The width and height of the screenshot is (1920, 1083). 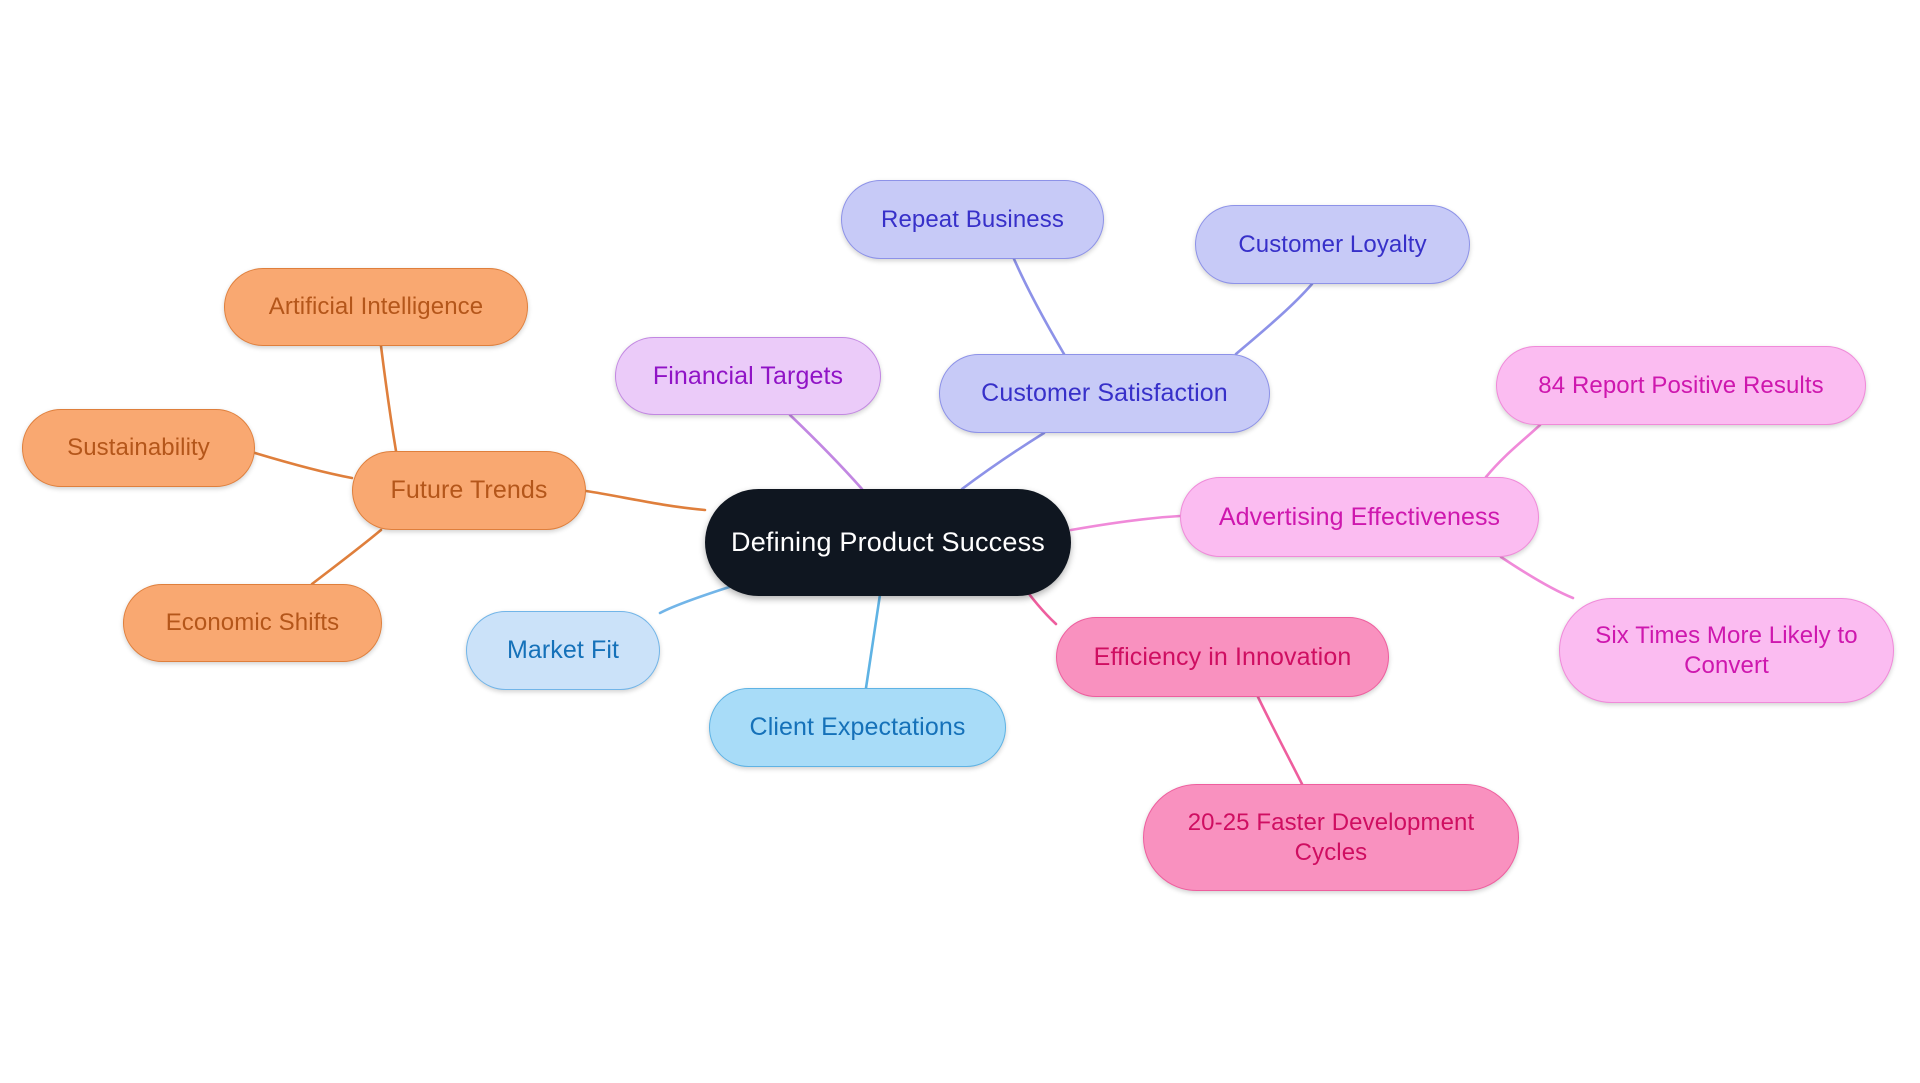 I want to click on mindmap-node-market-fit: Market Fit, so click(x=563, y=650).